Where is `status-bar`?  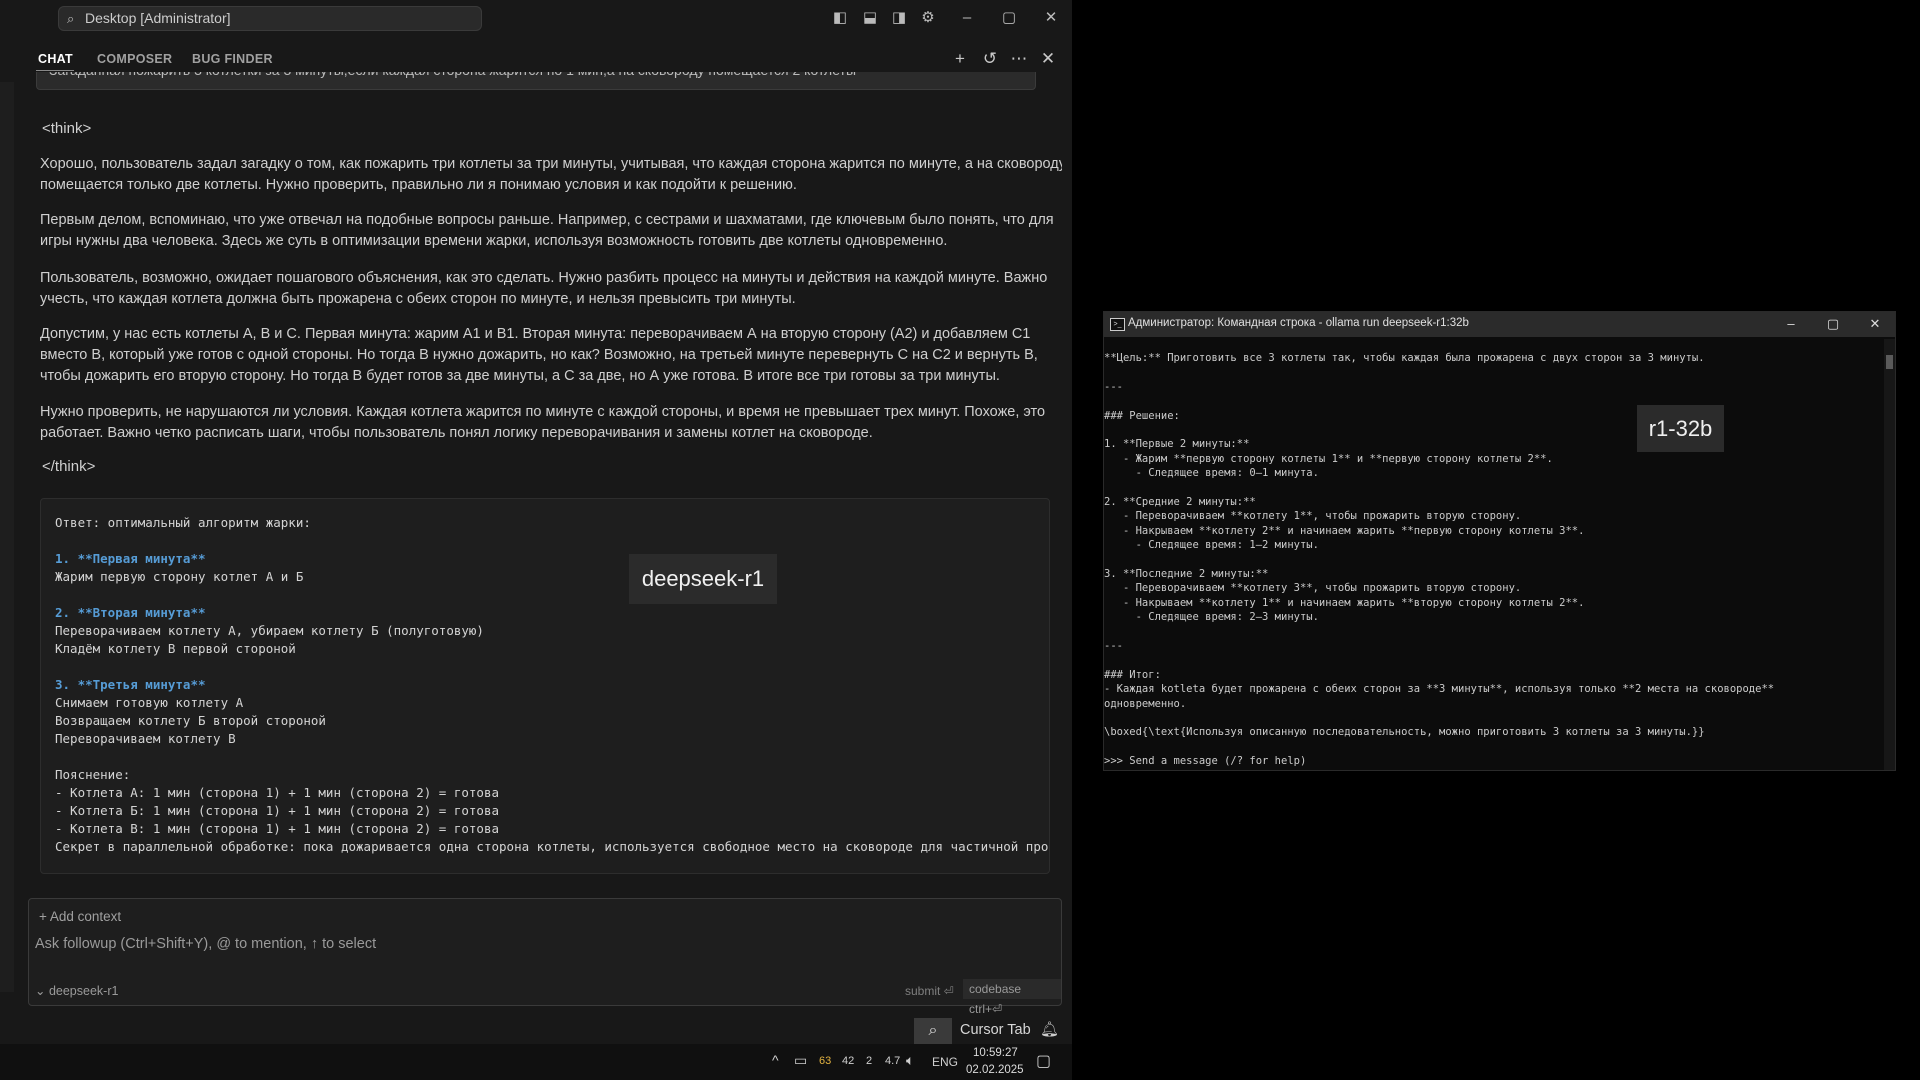
status-bar is located at coordinates (536, 1030).